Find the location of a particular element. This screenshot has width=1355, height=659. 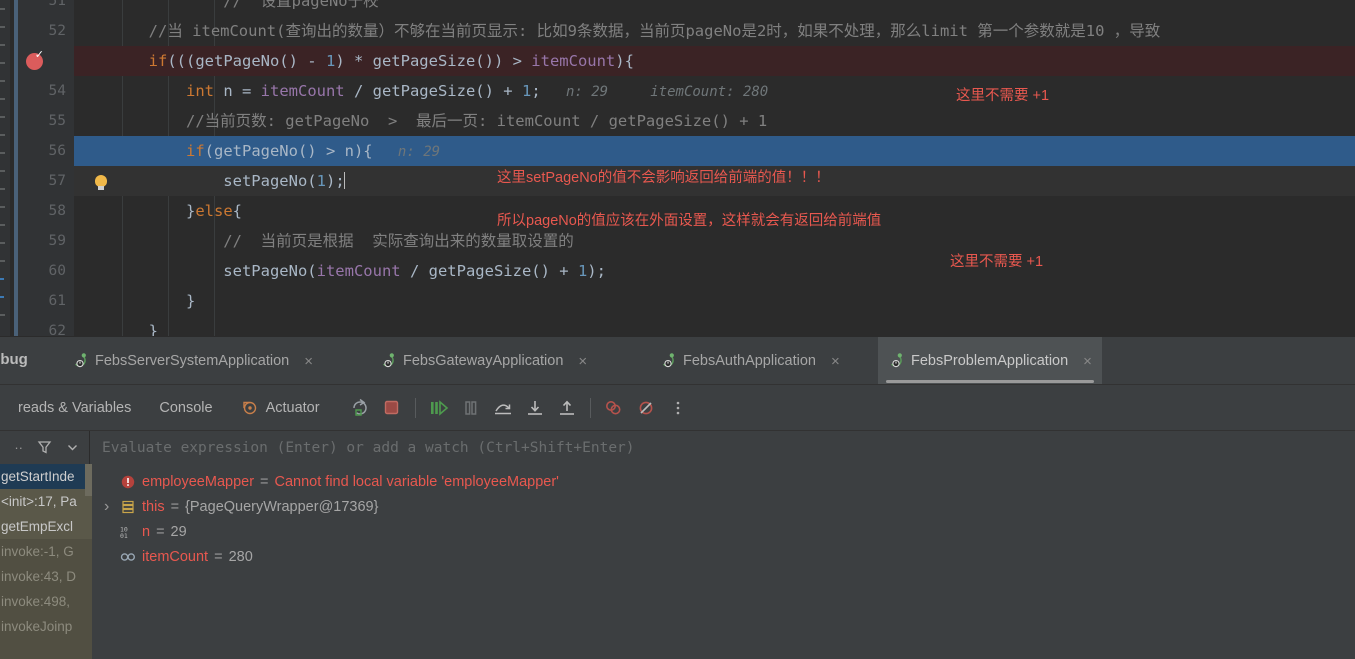

code-line: if(getPageNo() > n){ n: 29 is located at coordinates (714, 151).